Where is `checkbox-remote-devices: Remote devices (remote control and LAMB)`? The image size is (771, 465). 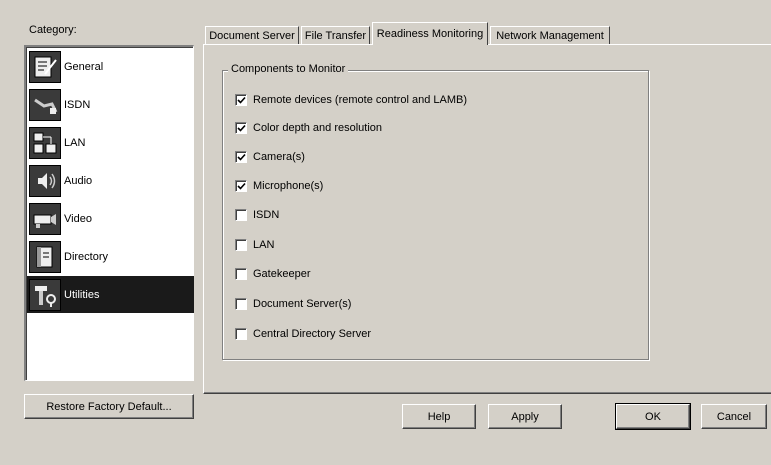 checkbox-remote-devices: Remote devices (remote control and LAMB) is located at coordinates (351, 100).